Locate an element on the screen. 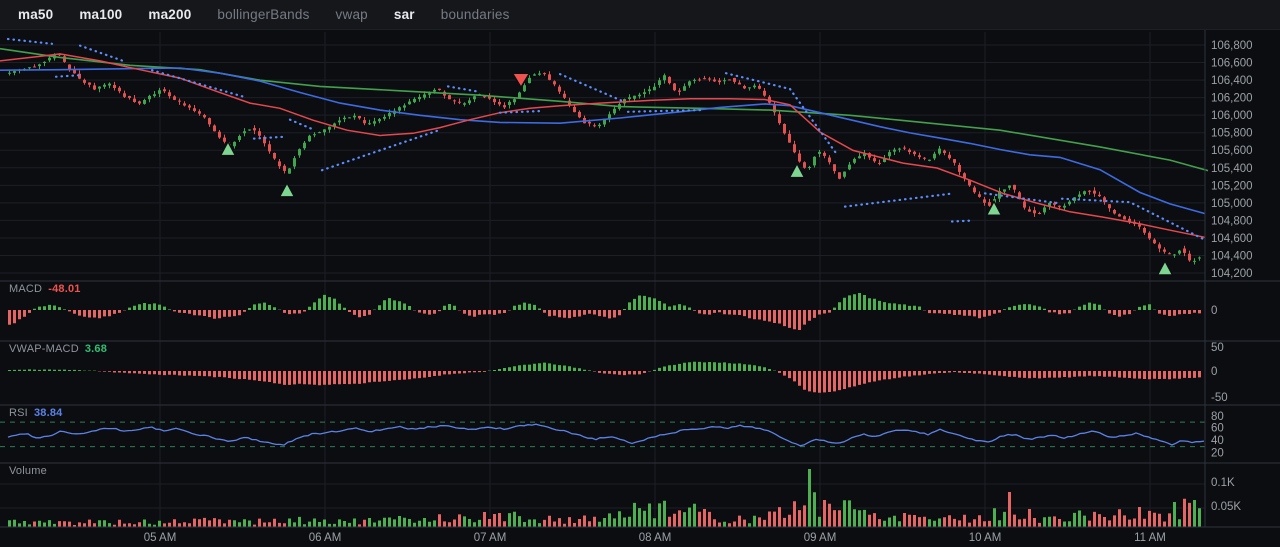 The width and height of the screenshot is (1280, 547). tick-label: 104,600 is located at coordinates (1232, 239).